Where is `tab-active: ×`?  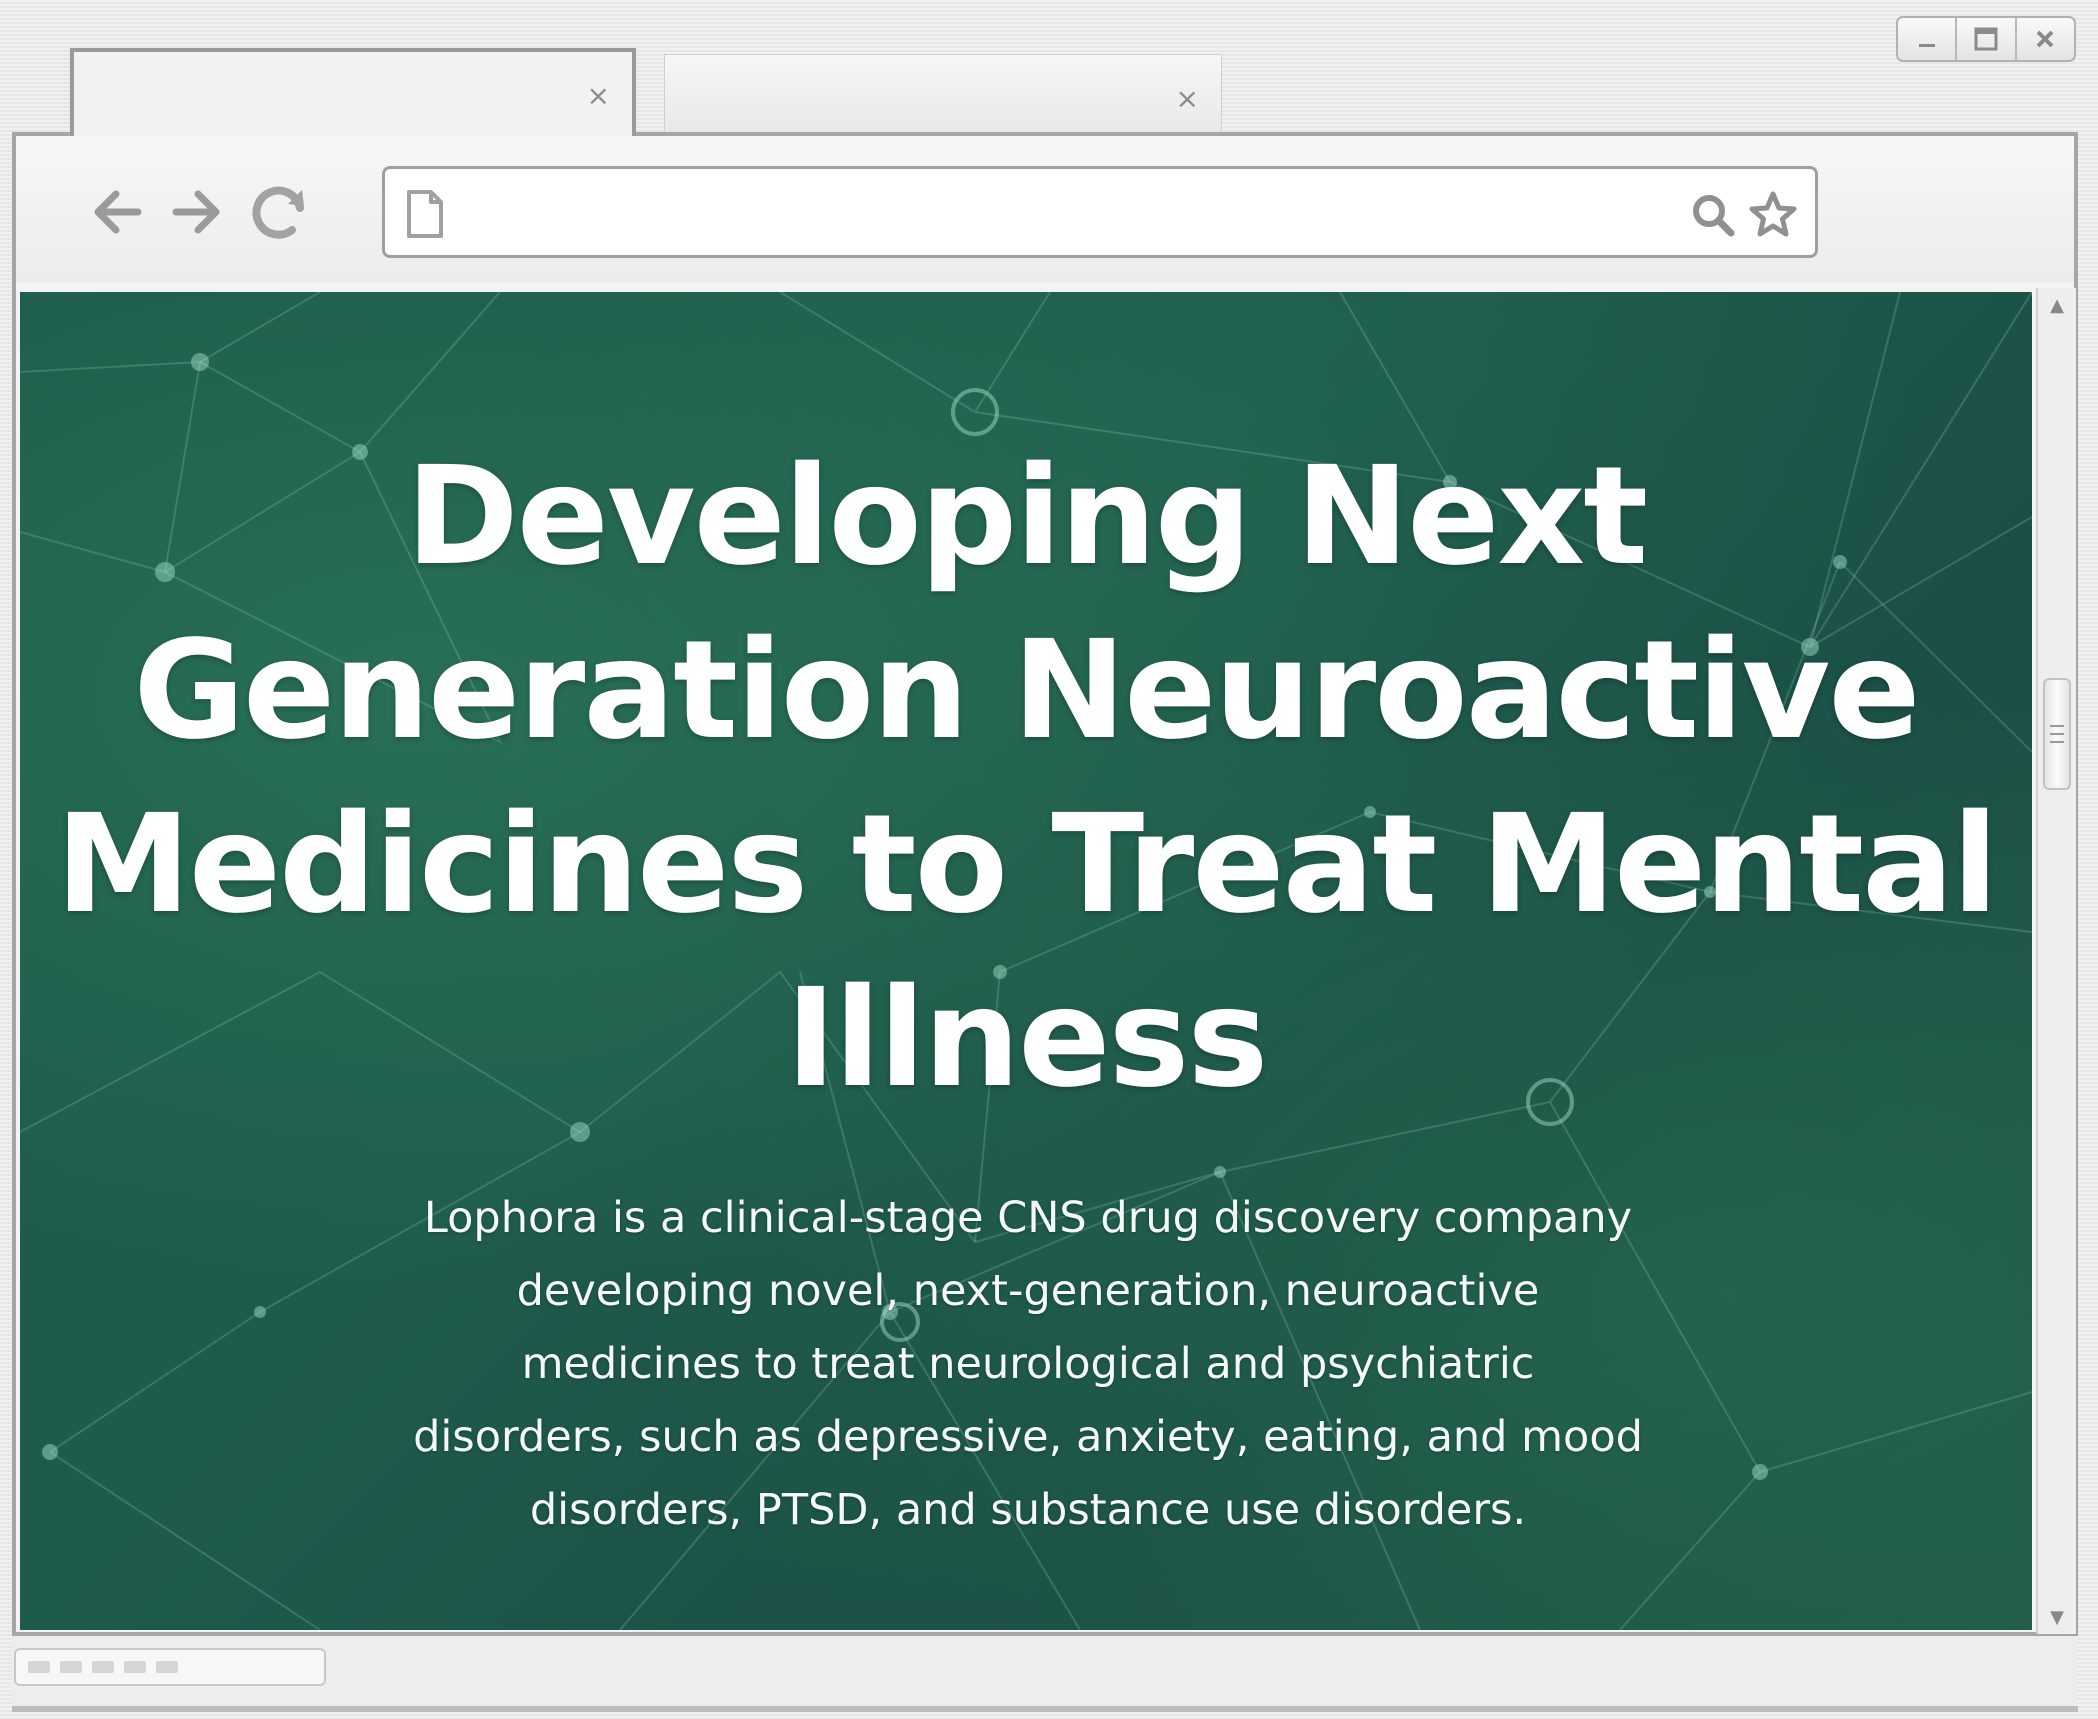
tab-active: × is located at coordinates (353, 92).